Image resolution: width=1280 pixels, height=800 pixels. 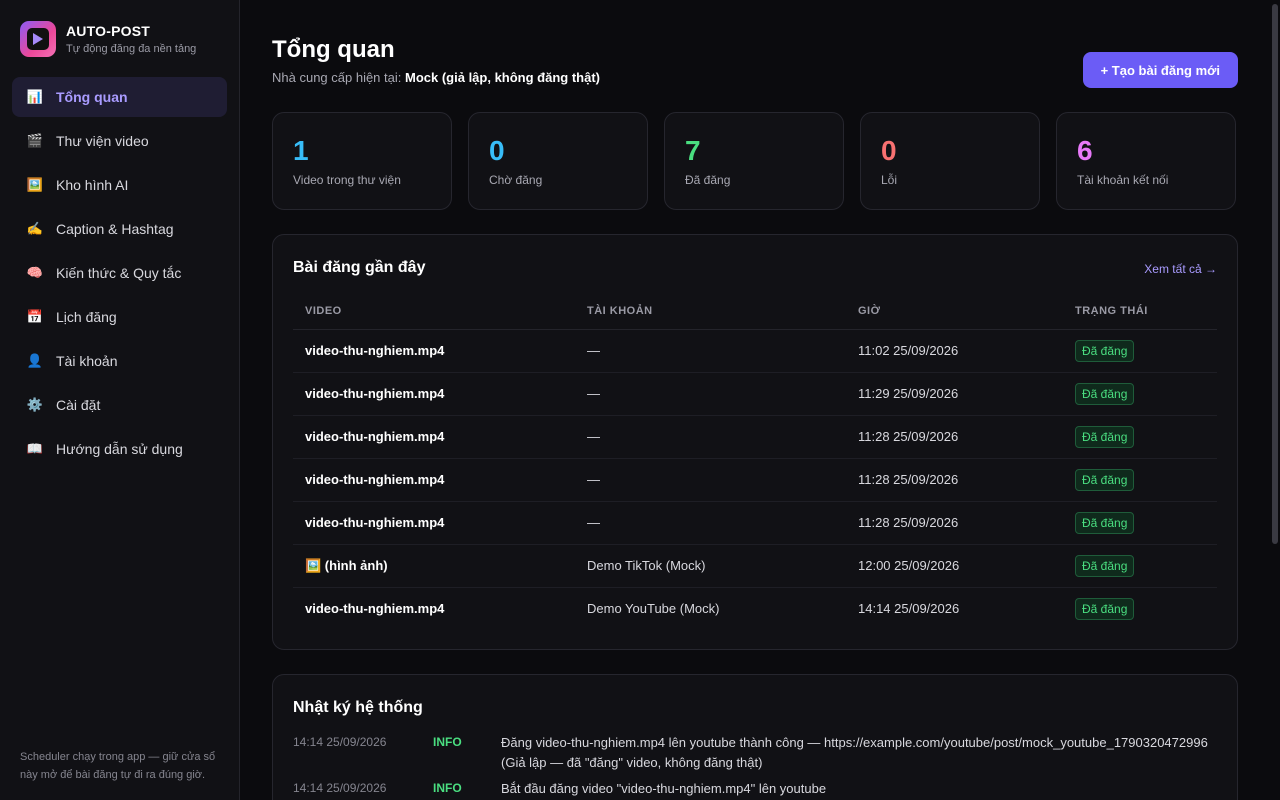 I want to click on sidebar-item-1: 🎬 Thư viện video, so click(x=119, y=141).